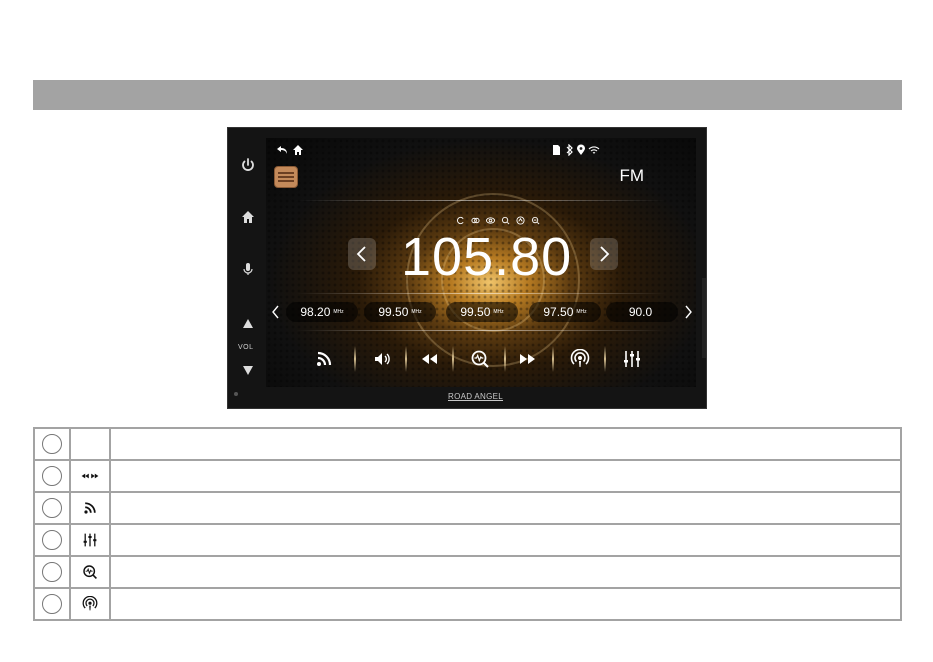 Image resolution: width=933 pixels, height=662 pixels. I want to click on preset-row: 98.20 MHz 99.50 MHz 99.50 MHz 97.50 MHz 90.0, so click(481, 313).